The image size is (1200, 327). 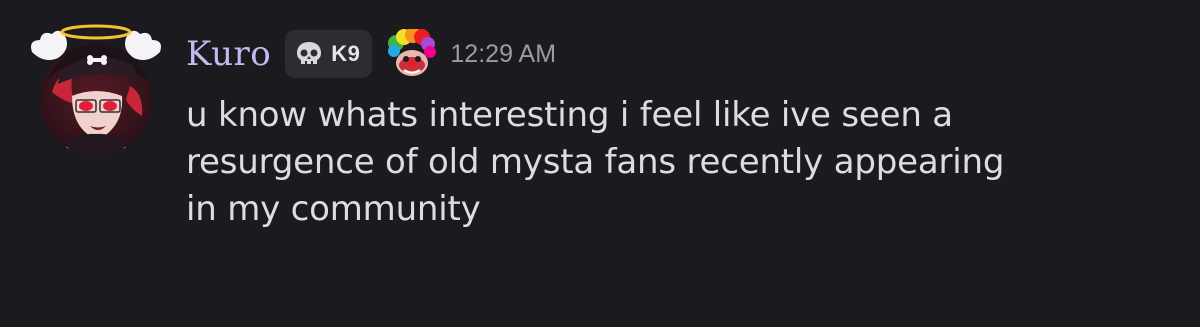 What do you see at coordinates (96, 92) in the screenshot?
I see `avatar` at bounding box center [96, 92].